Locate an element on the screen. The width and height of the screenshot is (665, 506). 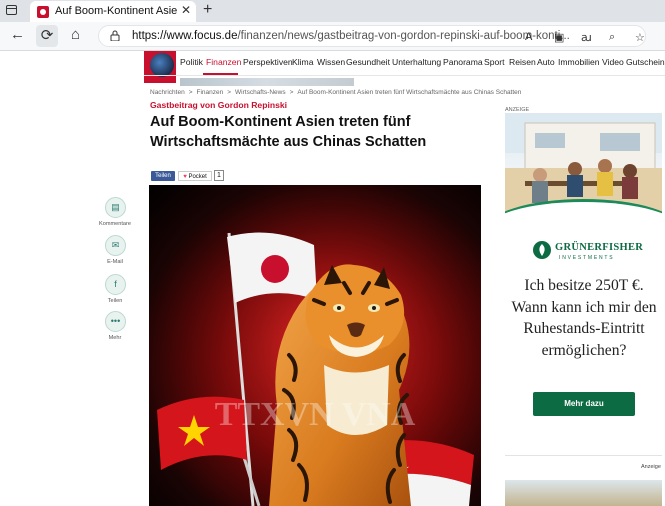
hero-watermark: TTXVN VNA is located at coordinates (315, 414).